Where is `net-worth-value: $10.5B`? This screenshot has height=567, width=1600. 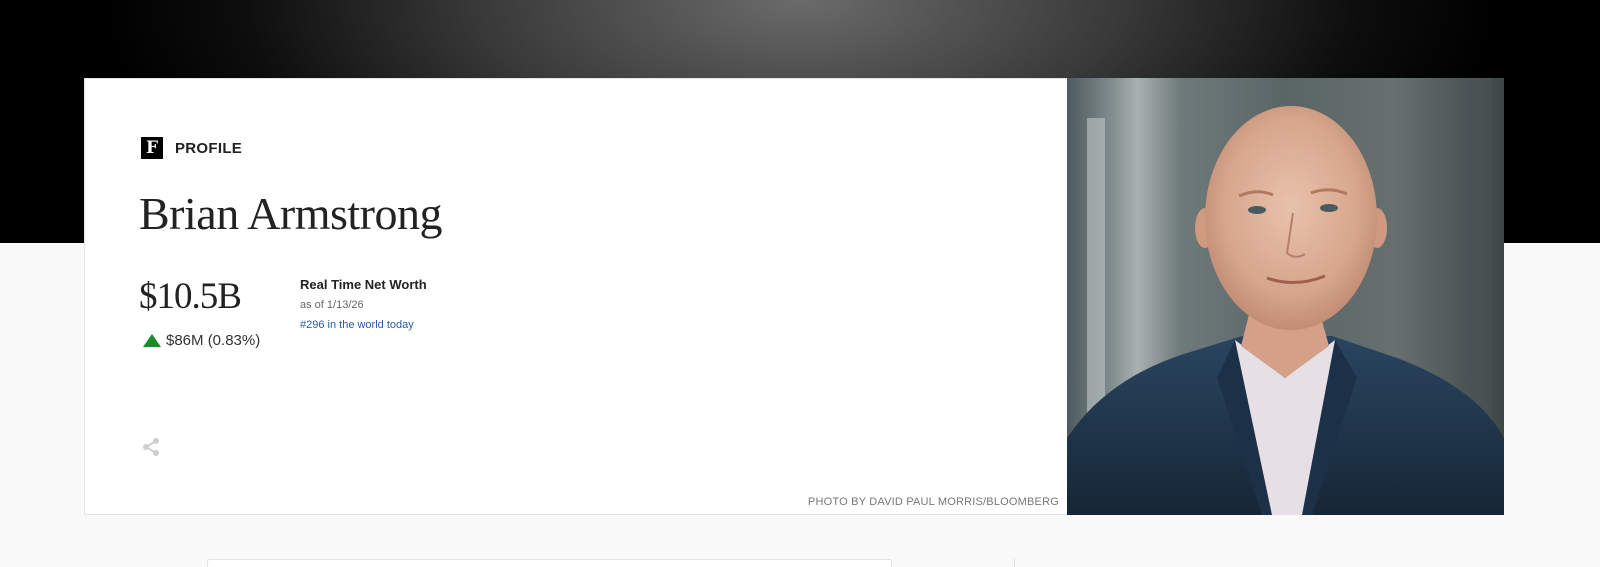 net-worth-value: $10.5B is located at coordinates (190, 296).